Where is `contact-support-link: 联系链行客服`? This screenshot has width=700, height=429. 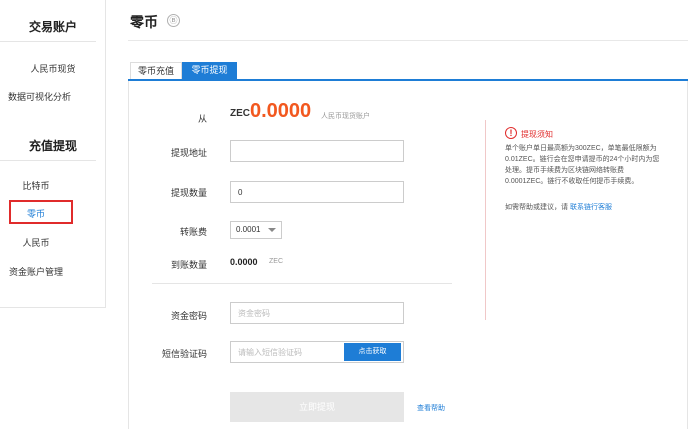
contact-support-link: 联系链行客服 is located at coordinates (591, 207).